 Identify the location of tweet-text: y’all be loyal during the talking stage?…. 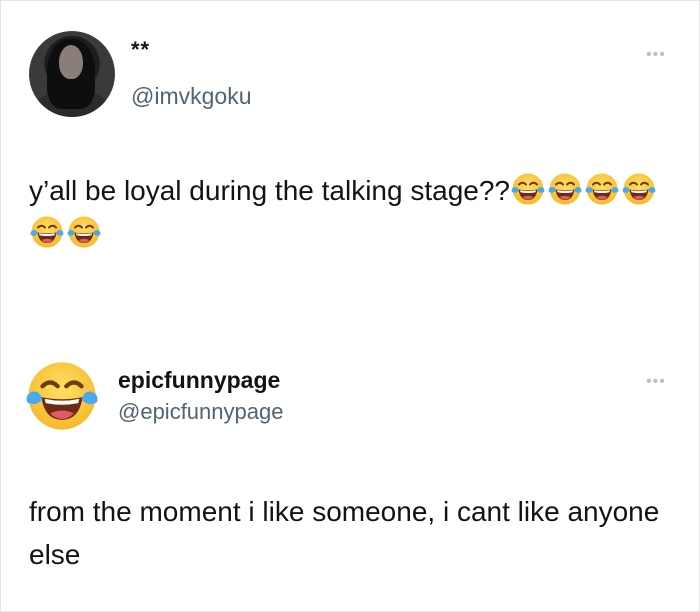
(349, 212).